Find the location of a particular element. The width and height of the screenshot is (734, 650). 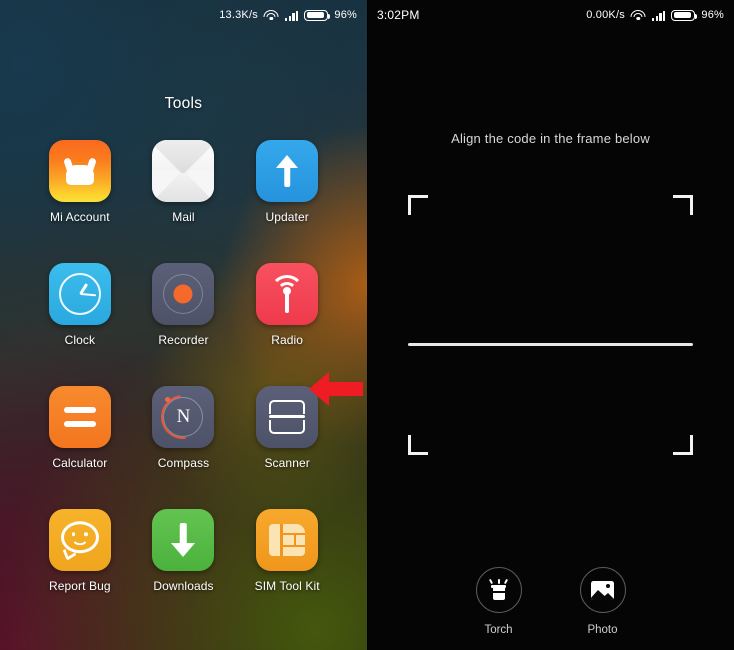

screen-divider is located at coordinates (367, 325).